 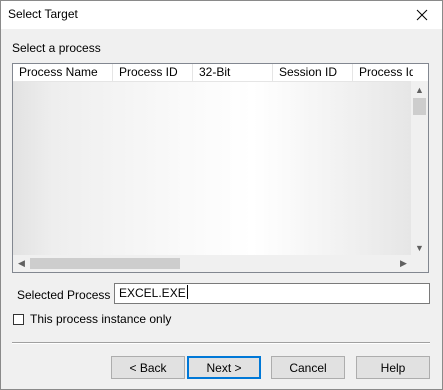 I want to click on scroll-left-icon: ◀, so click(x=21, y=263).